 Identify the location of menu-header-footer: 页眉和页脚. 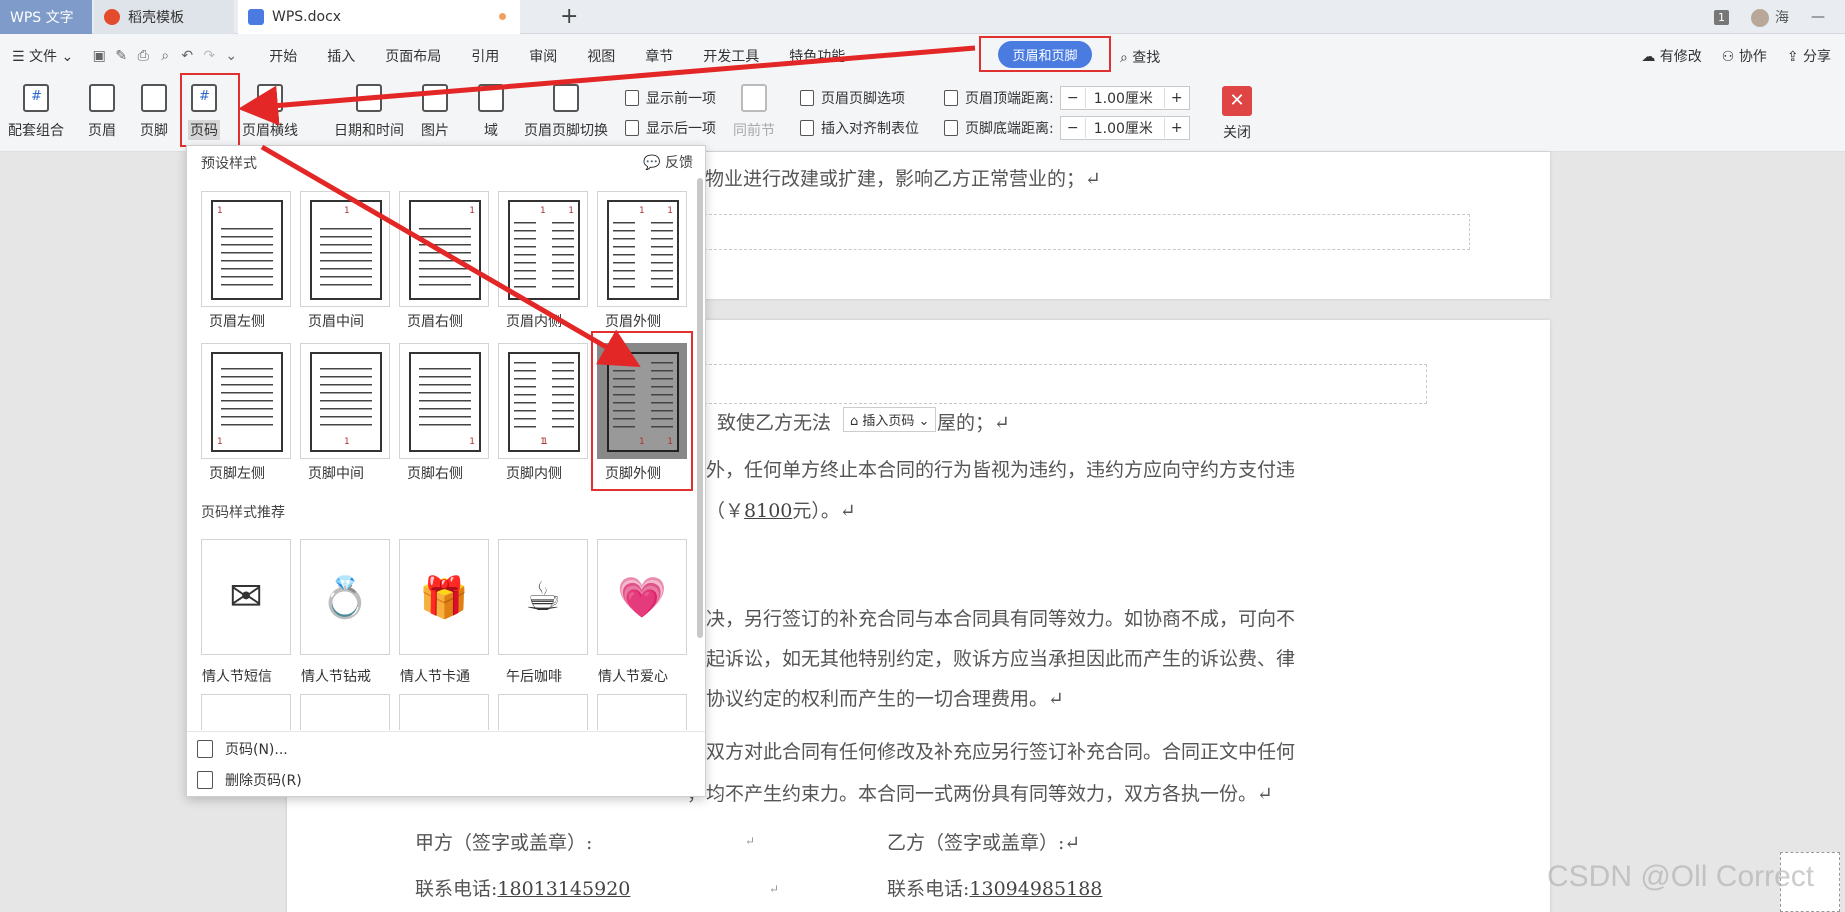
(1045, 54).